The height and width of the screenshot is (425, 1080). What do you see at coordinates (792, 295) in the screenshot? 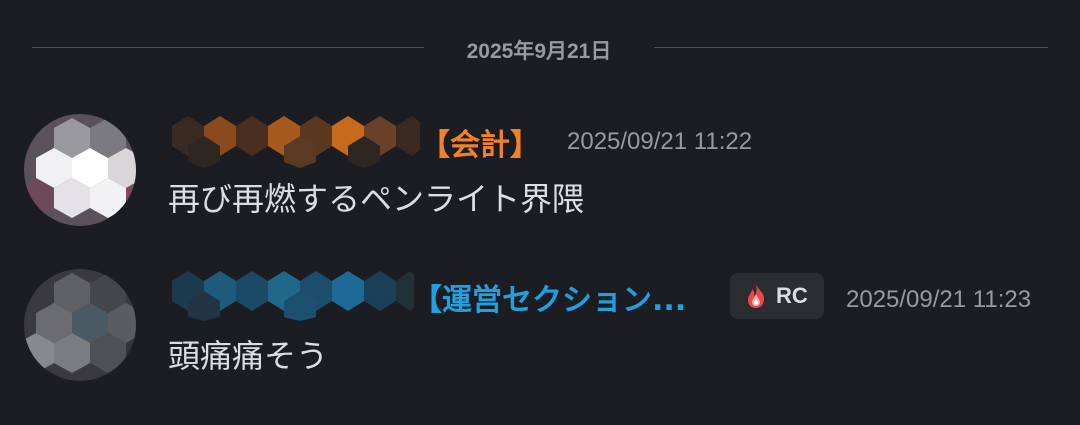
I see `badge-label: RC` at bounding box center [792, 295].